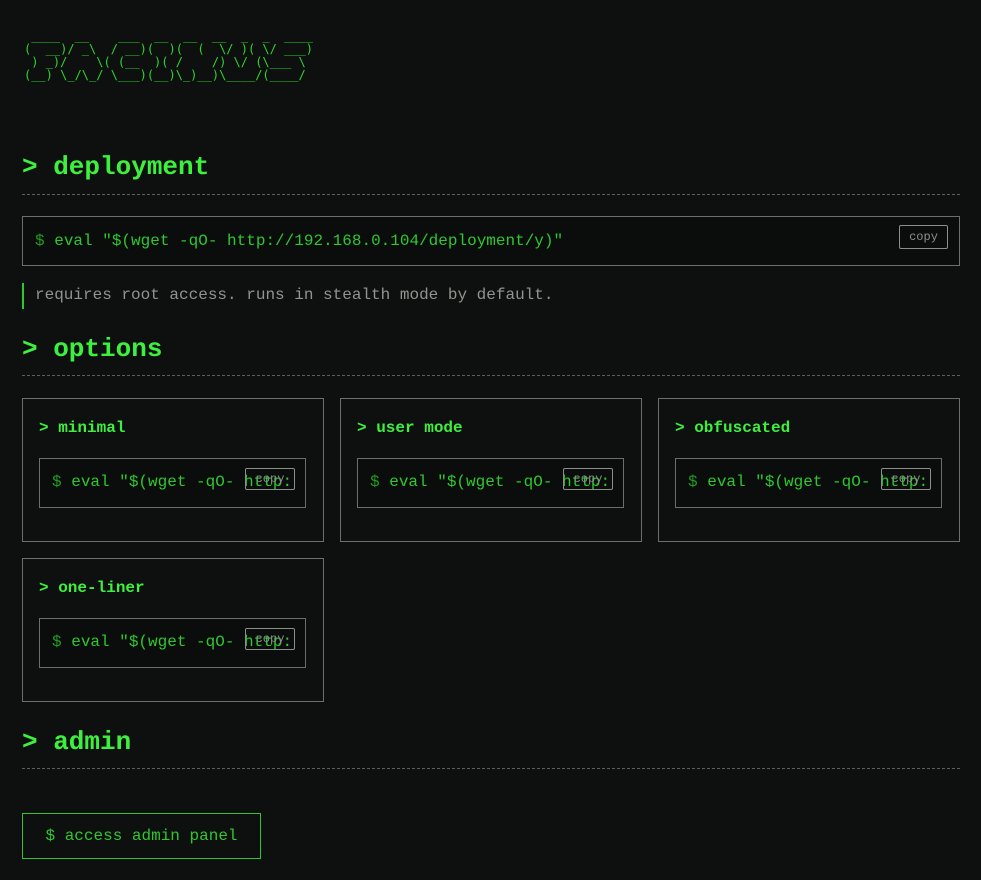 Image resolution: width=981 pixels, height=880 pixels. I want to click on option-title: > obfuscated, so click(733, 428).